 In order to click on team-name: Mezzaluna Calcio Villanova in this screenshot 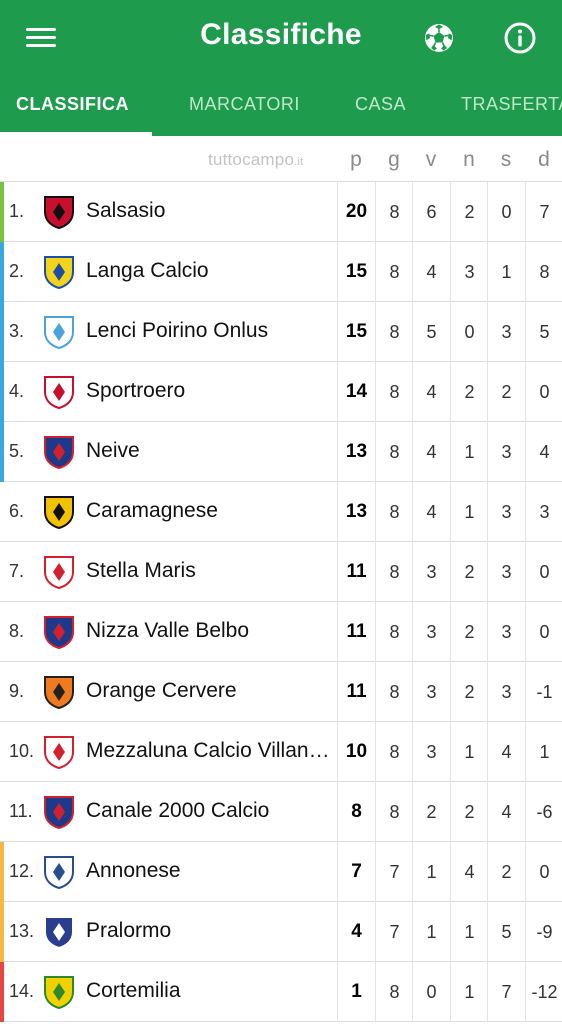, I will do `click(208, 751)`.